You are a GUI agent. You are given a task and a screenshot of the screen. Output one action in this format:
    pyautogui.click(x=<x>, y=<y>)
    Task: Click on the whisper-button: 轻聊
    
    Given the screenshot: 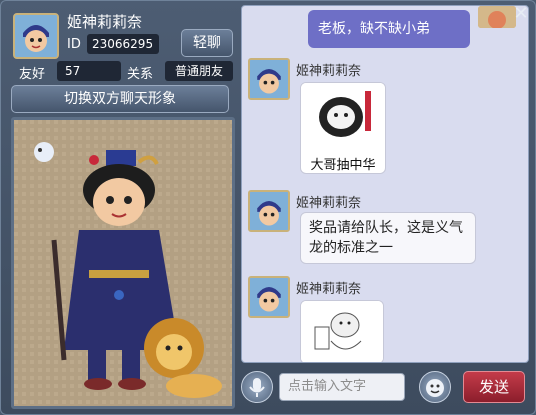 What is the action you would take?
    pyautogui.click(x=207, y=43)
    